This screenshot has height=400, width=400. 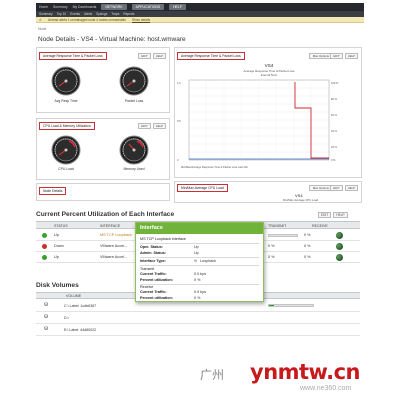 I want to click on nav-item-home: Home, so click(x=43, y=7).